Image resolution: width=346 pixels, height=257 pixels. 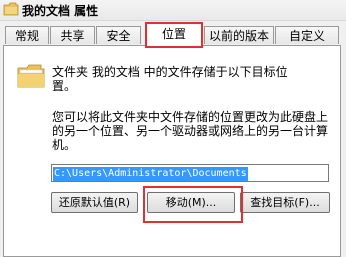 I want to click on tab-strip: 常规 共享 安全 位置 以前的版本 自定义, so click(x=173, y=33).